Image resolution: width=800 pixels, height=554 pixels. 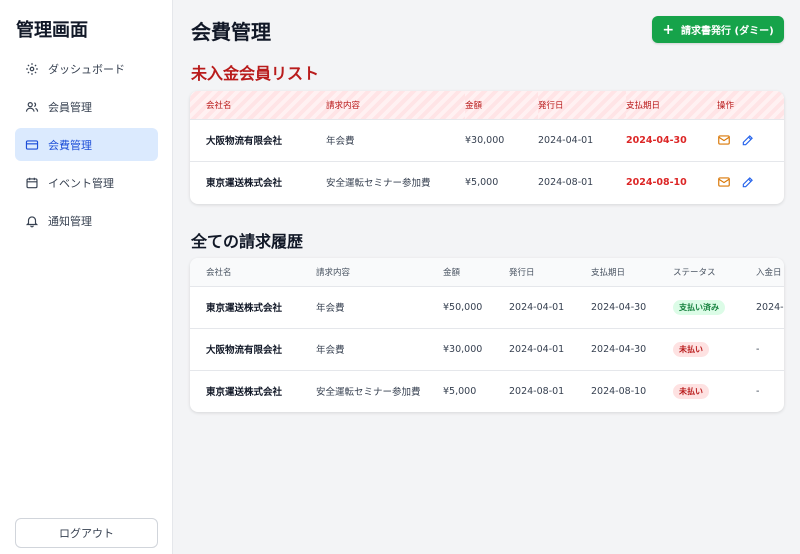 I want to click on calendar-icon, so click(x=32, y=183).